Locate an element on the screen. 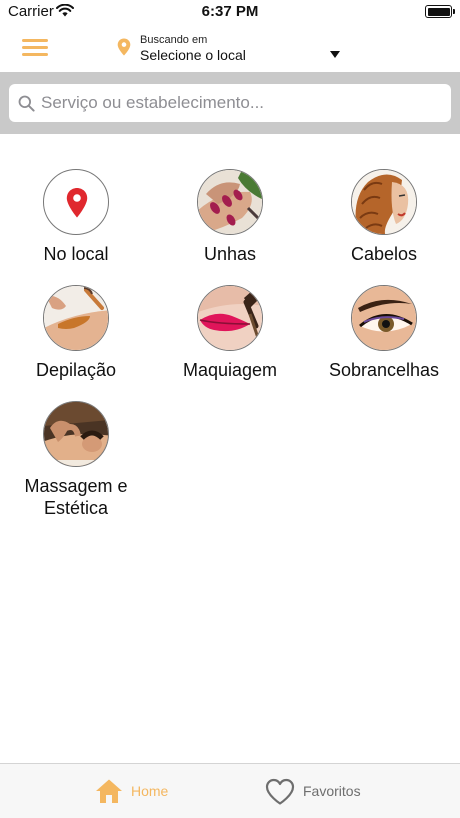  category-label: No local is located at coordinates (76, 254).